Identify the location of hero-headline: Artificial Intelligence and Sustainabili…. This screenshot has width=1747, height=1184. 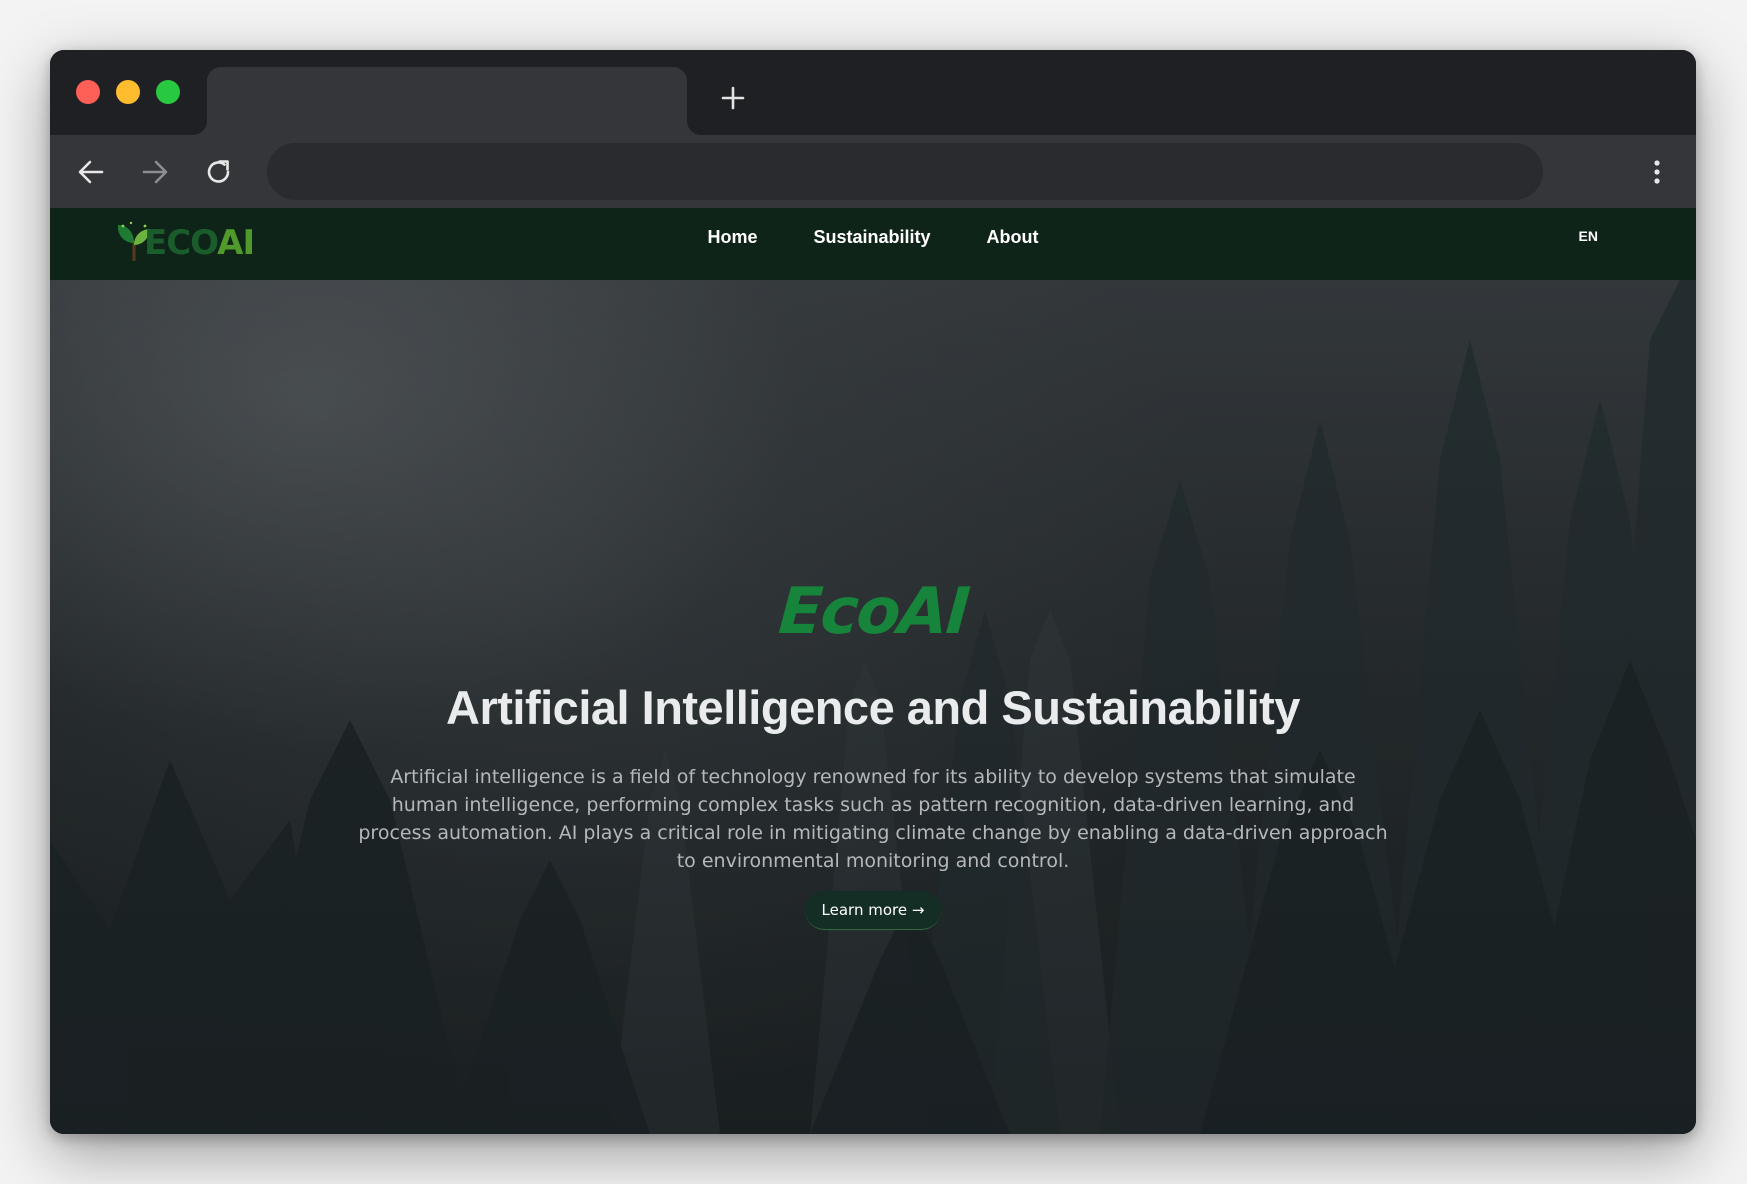
(873, 707).